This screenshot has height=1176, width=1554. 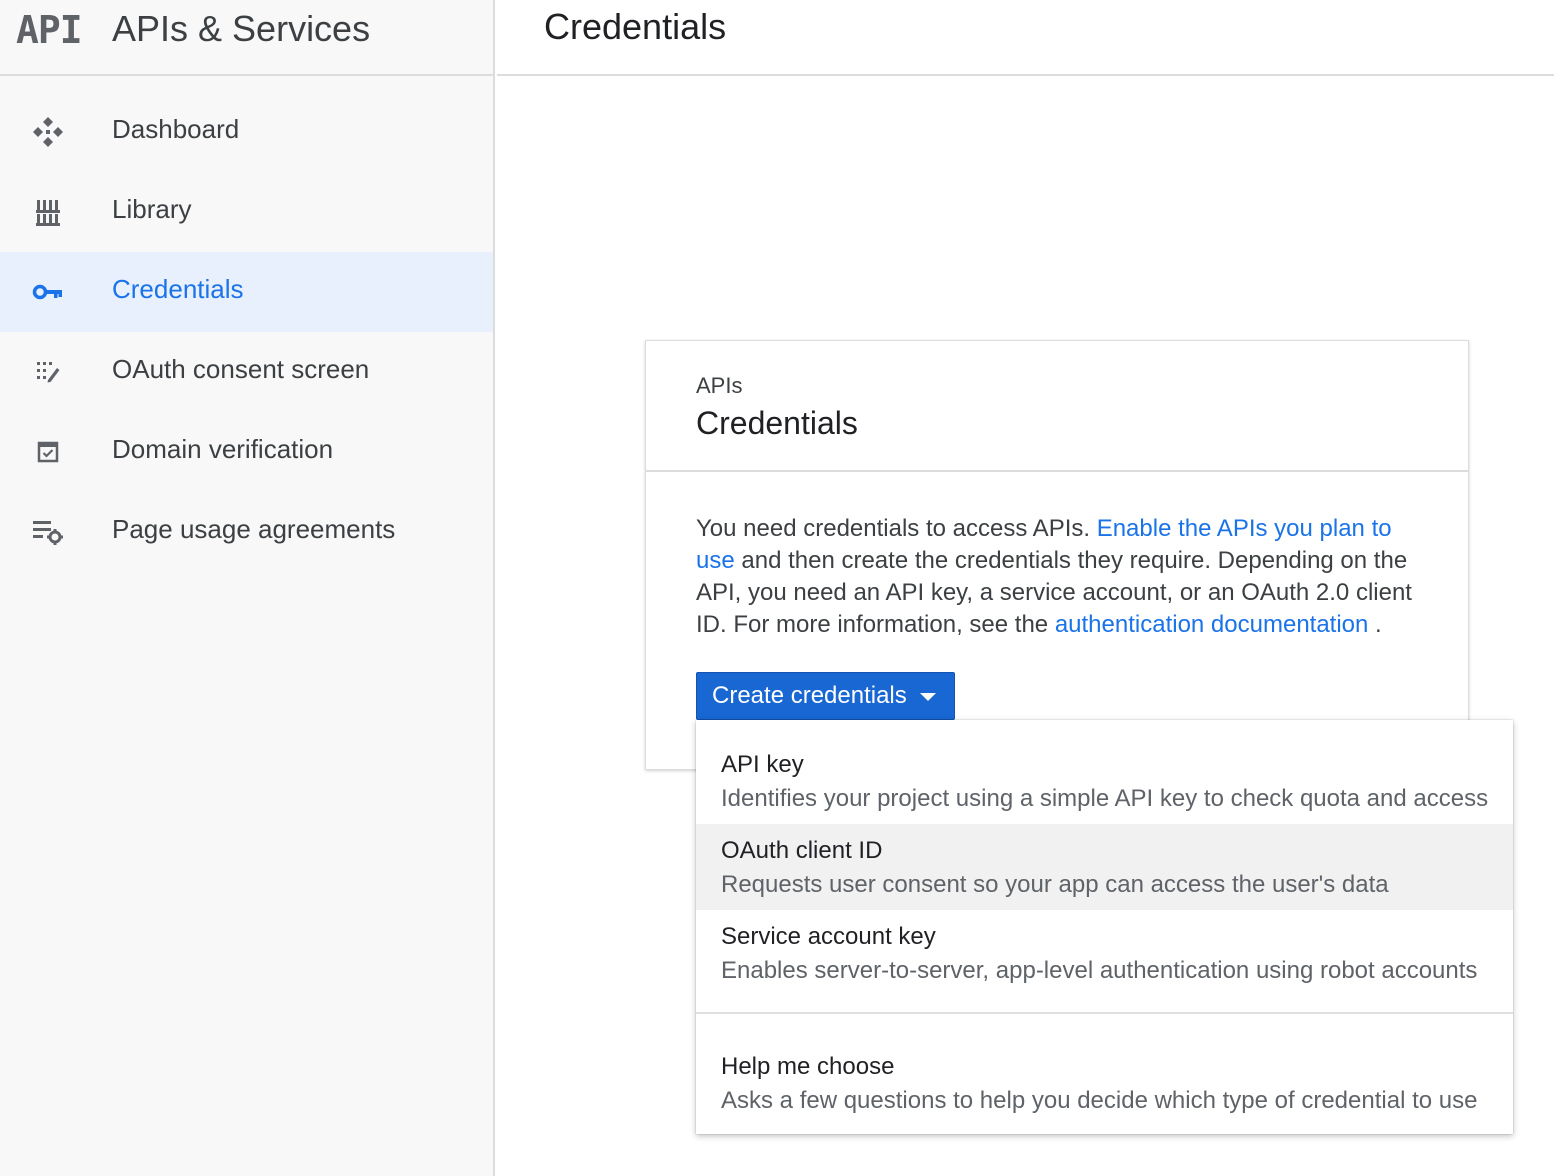 What do you see at coordinates (241, 369) in the screenshot?
I see `sidebar-item-label: OAuth consent screen` at bounding box center [241, 369].